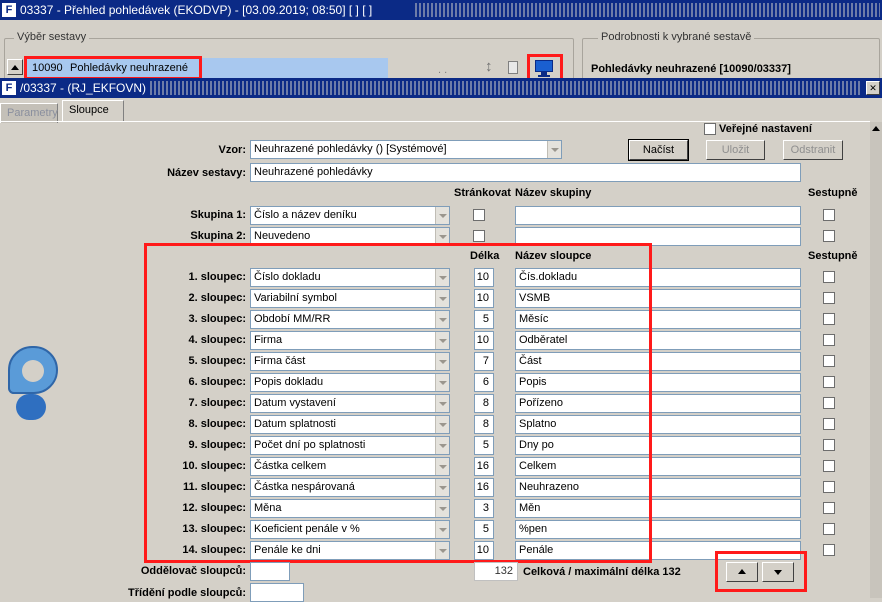 This screenshot has width=882, height=602. What do you see at coordinates (218, 236) in the screenshot?
I see `group-label: Skupina 2:` at bounding box center [218, 236].